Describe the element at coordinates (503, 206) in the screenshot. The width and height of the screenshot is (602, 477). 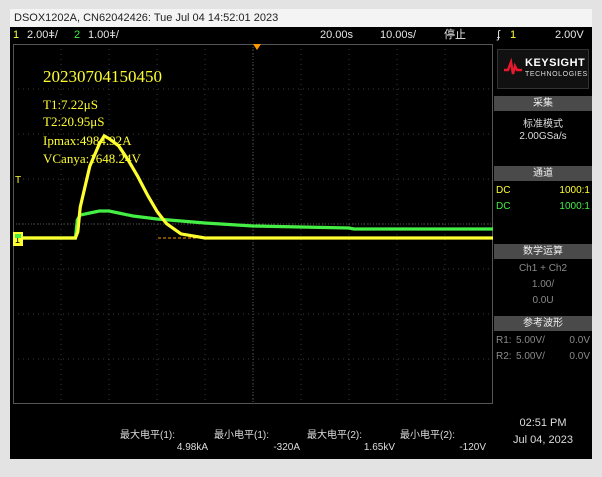
I see `ch2-coupling: DC` at that location.